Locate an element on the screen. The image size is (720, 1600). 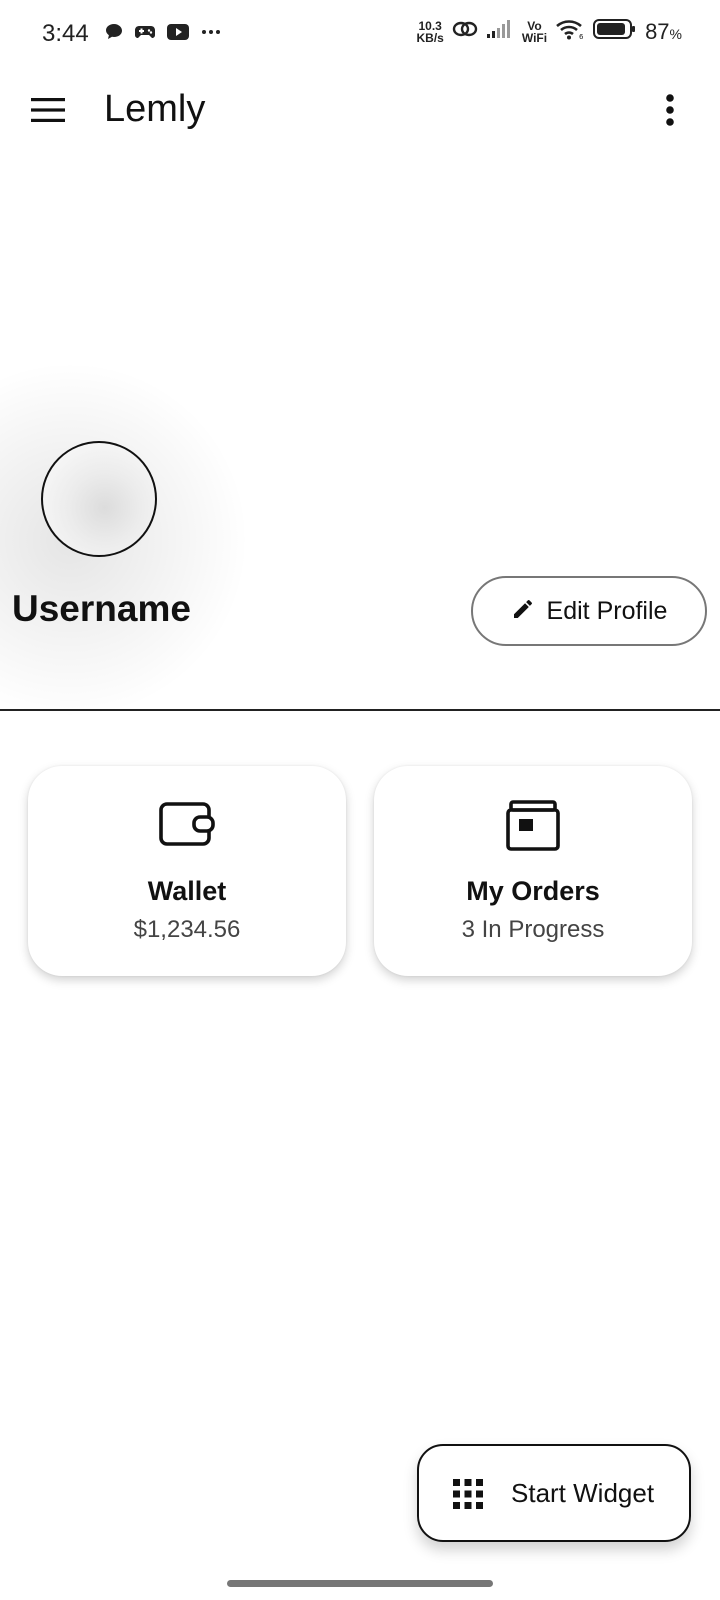
app-title: Lemly is located at coordinates (155, 109).